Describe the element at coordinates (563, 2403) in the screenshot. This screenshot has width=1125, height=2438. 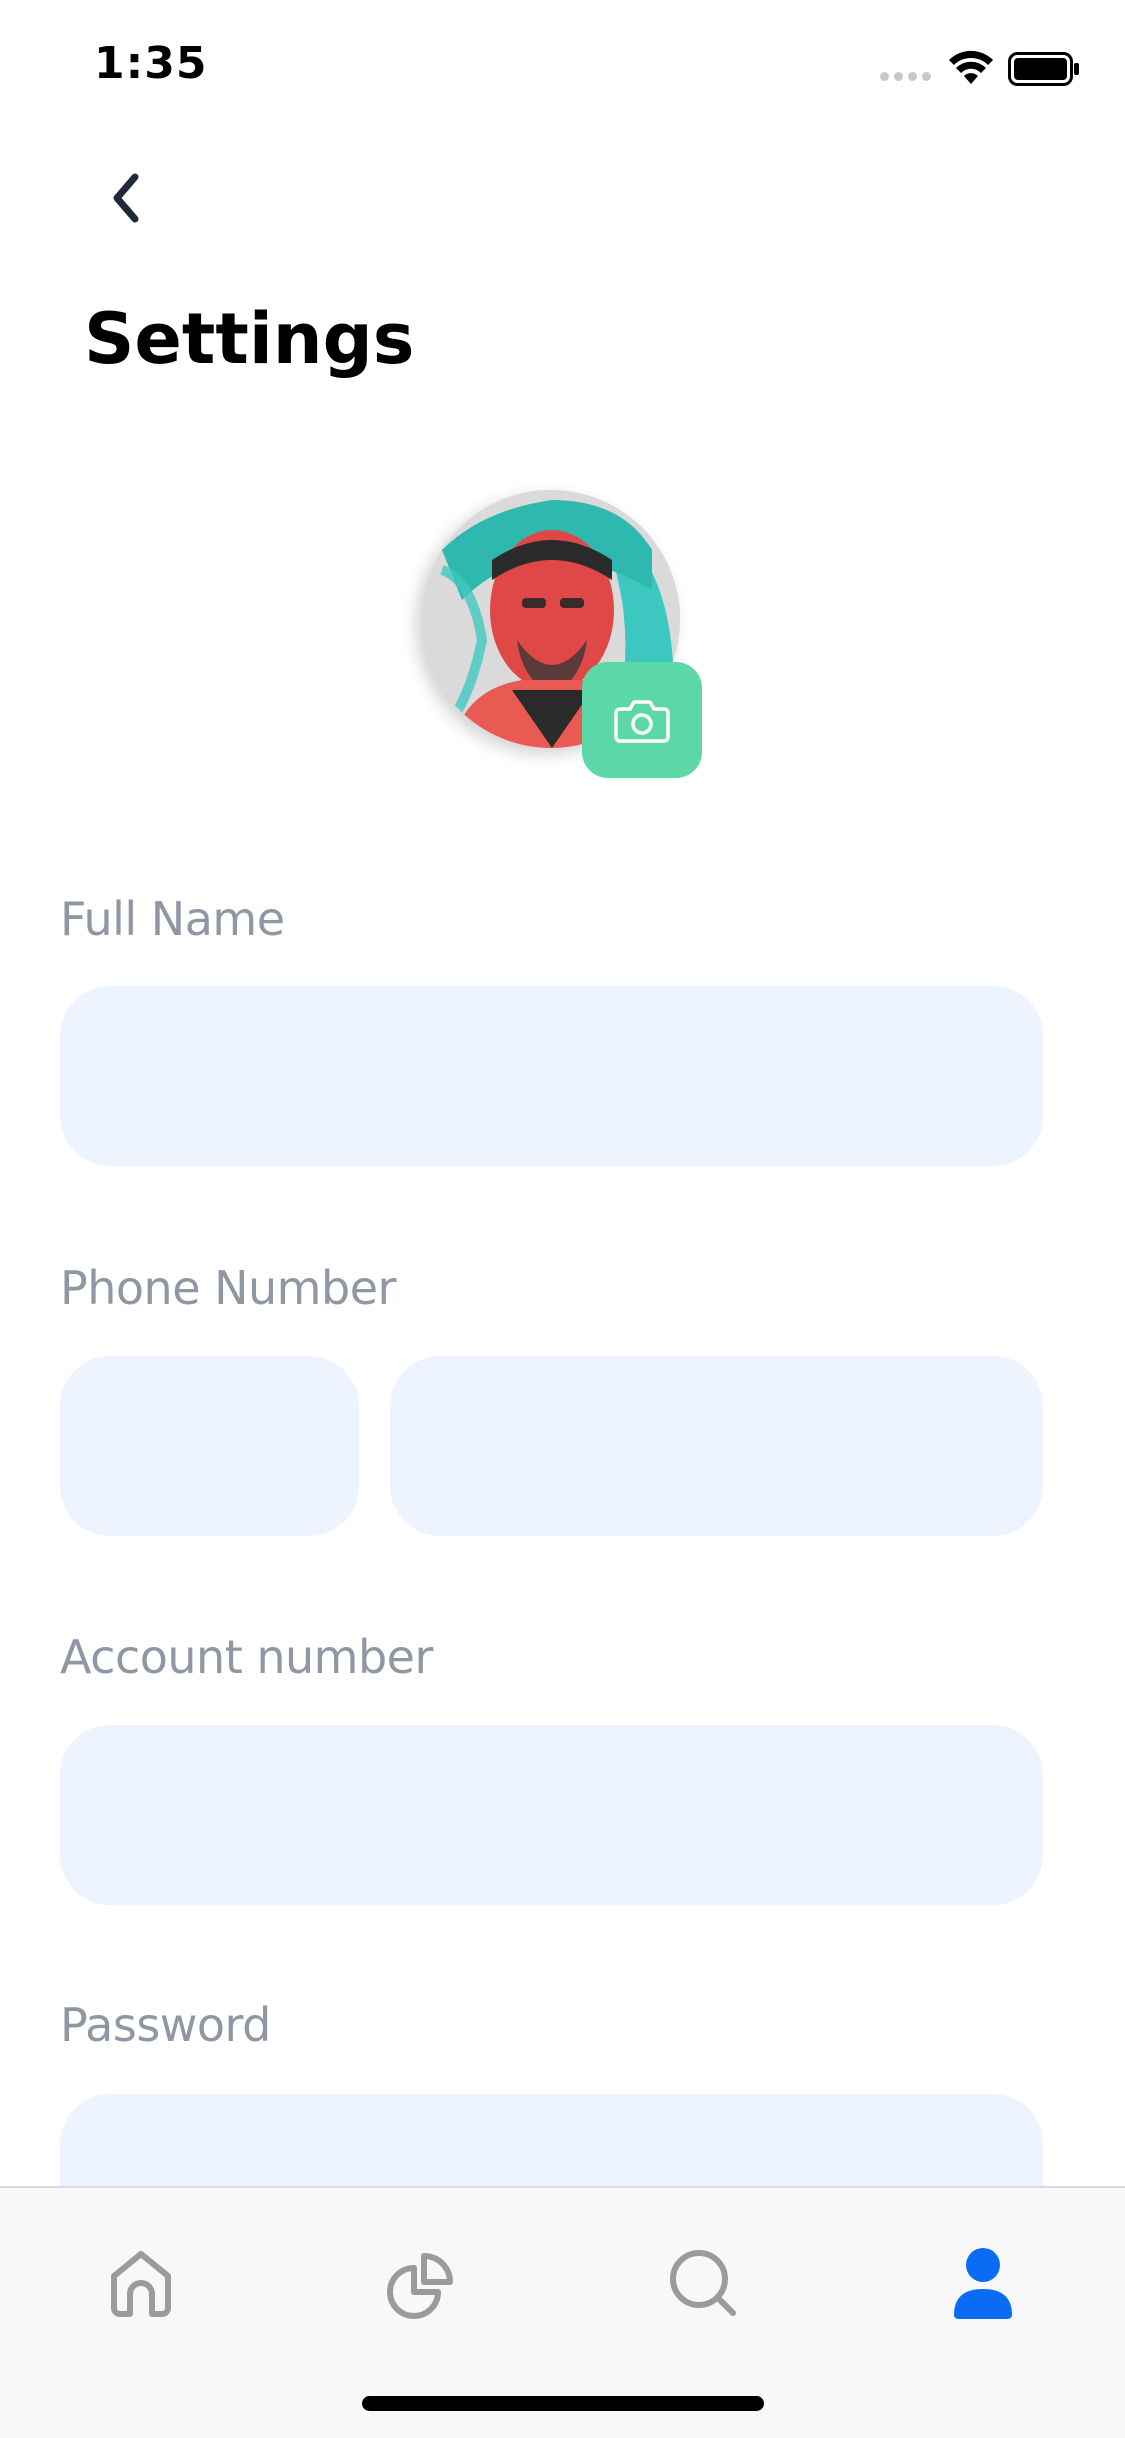
I see `home-indicator` at that location.